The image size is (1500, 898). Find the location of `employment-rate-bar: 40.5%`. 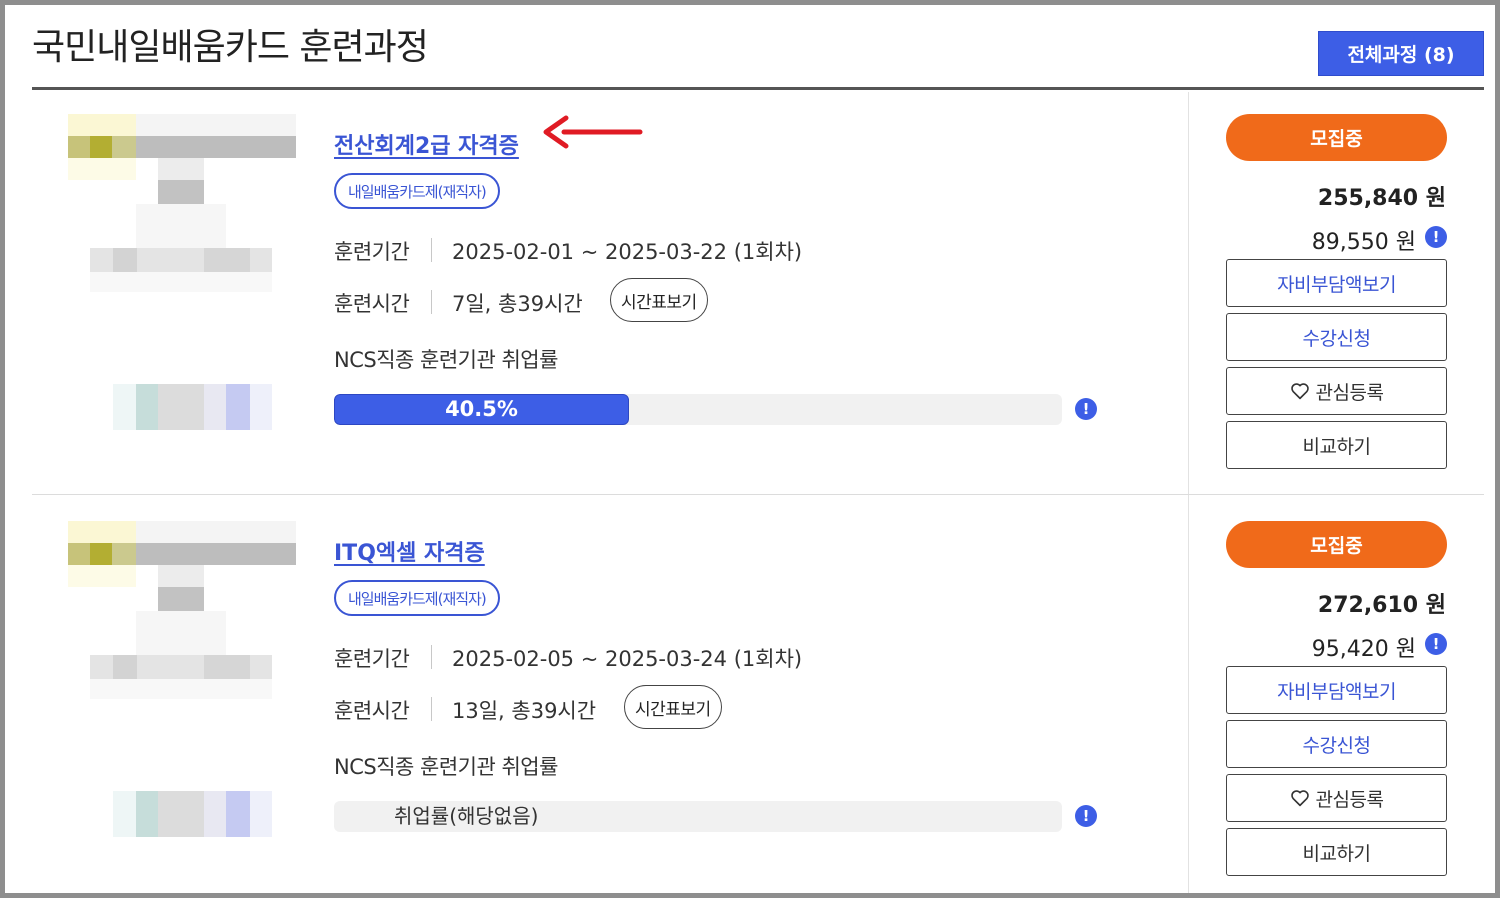

employment-rate-bar: 40.5% is located at coordinates (698, 409).